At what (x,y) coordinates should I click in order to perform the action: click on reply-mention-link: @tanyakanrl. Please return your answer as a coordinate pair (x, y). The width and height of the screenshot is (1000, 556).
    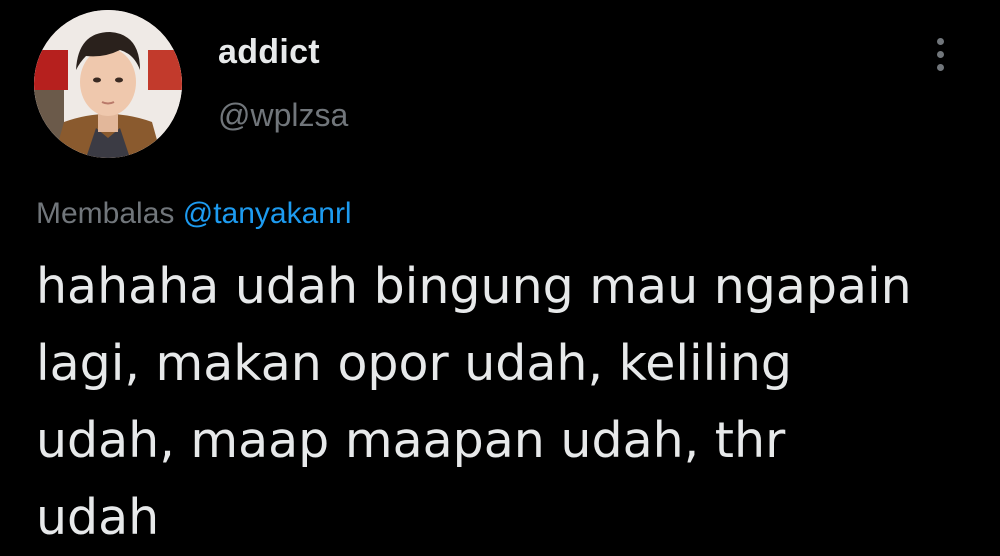
    Looking at the image, I should click on (267, 213).